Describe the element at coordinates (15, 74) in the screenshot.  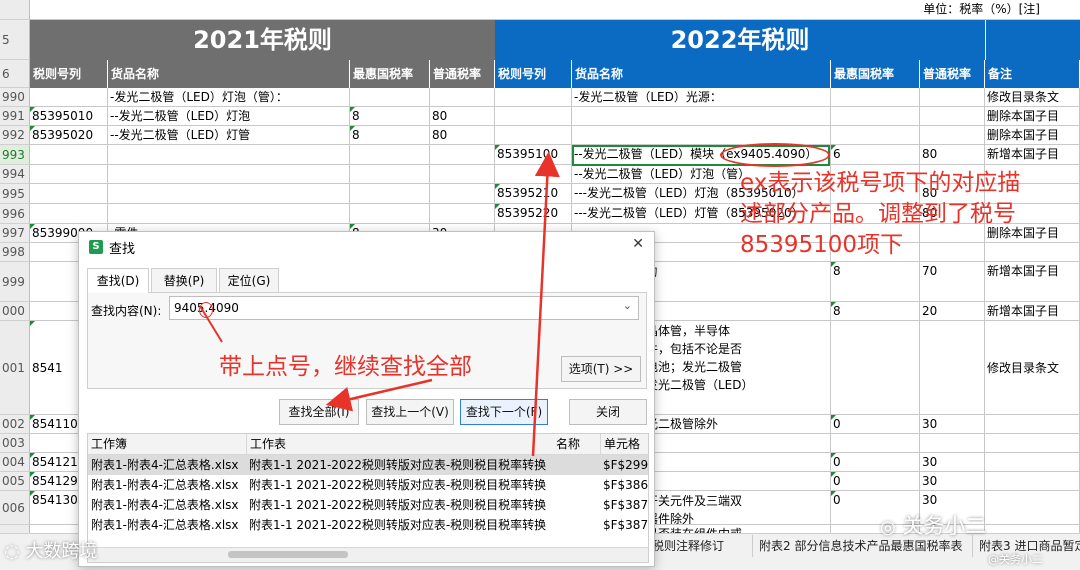
I see `row-header-6: 6` at that location.